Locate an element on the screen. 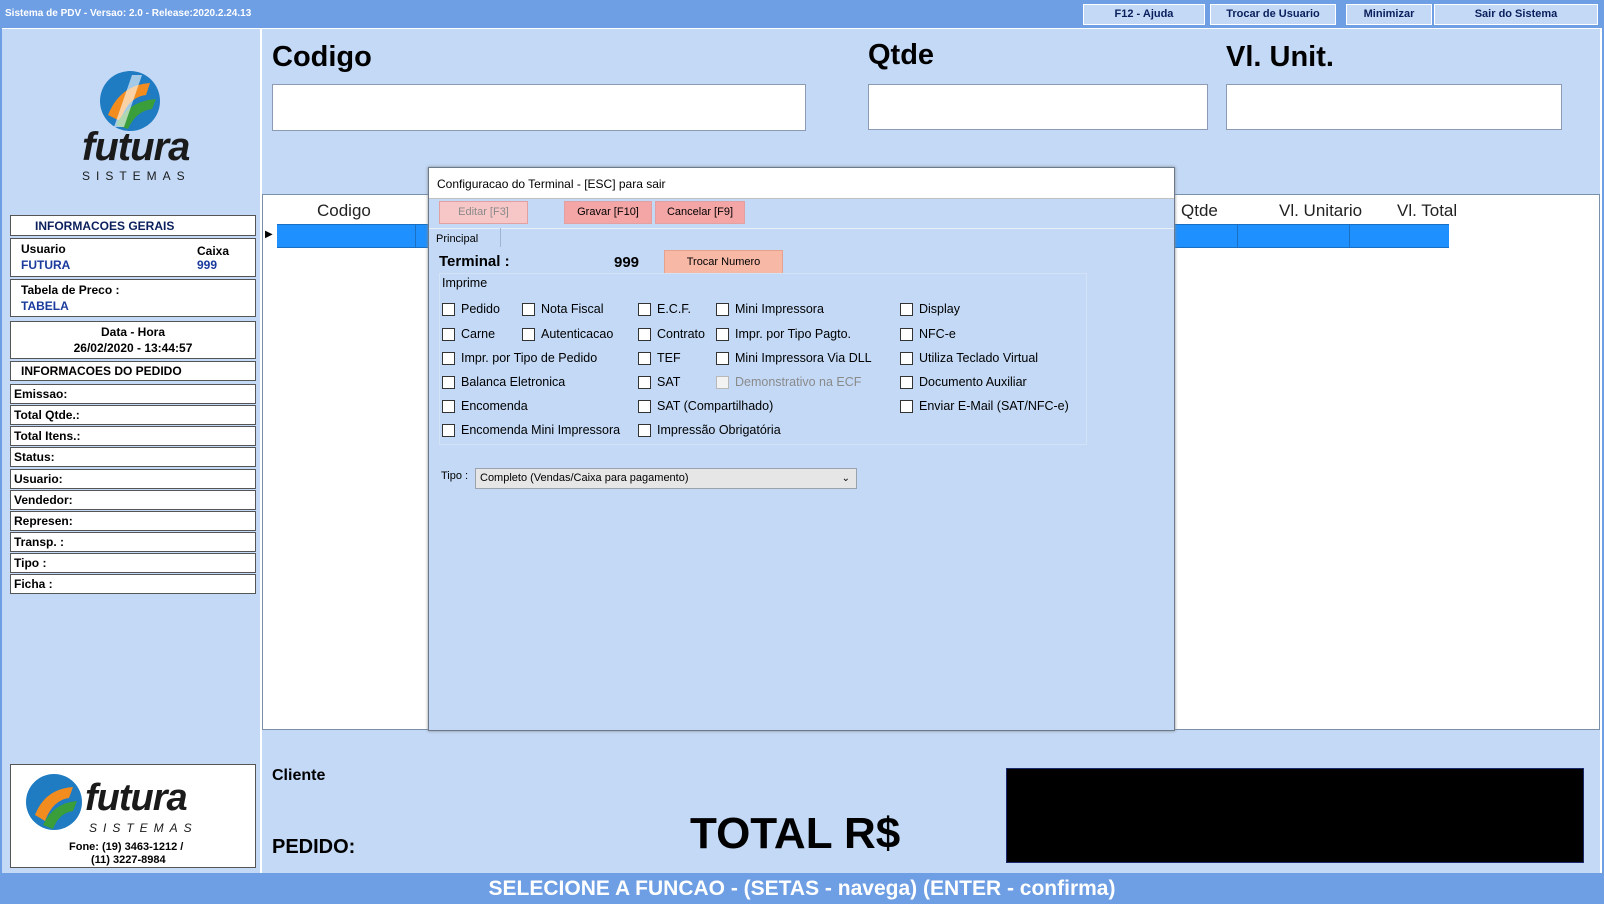 This screenshot has height=904, width=1604. grid-col-vltotal: Vl. Total is located at coordinates (1427, 211).